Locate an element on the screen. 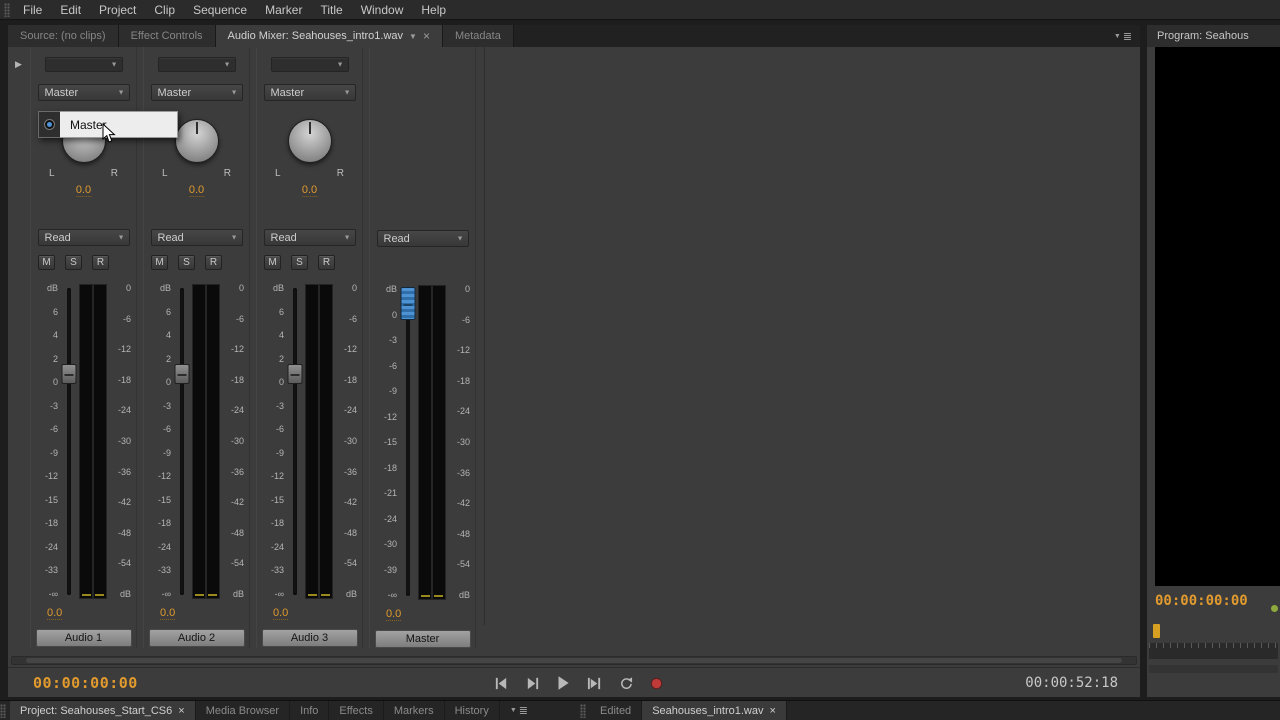 This screenshot has height=720, width=1280. menu-item: Help is located at coordinates (433, 10).